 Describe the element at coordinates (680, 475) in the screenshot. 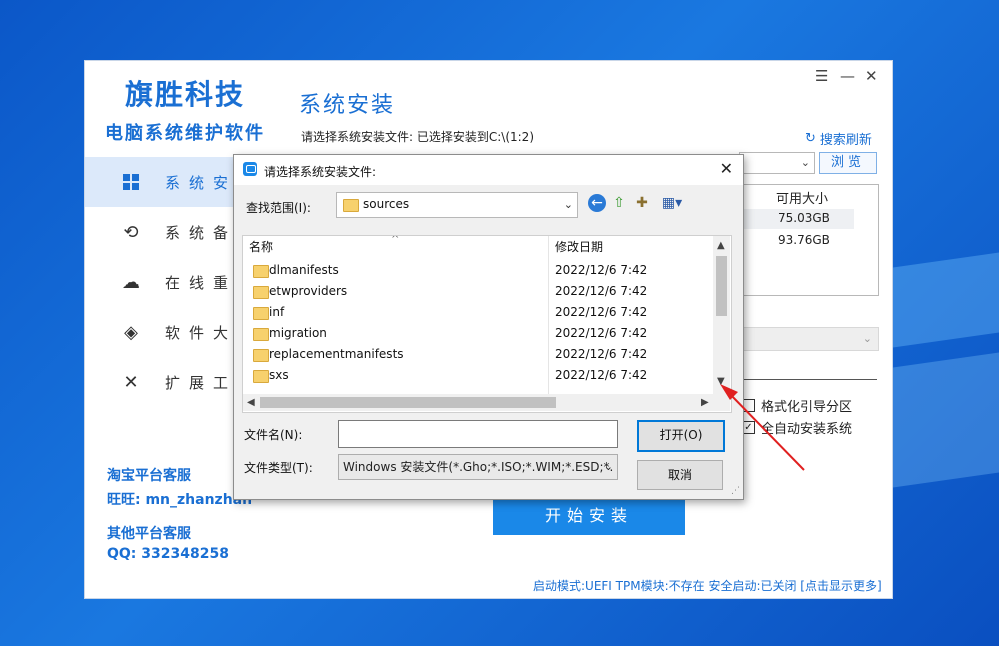

I see `cancel-button: 取消` at that location.